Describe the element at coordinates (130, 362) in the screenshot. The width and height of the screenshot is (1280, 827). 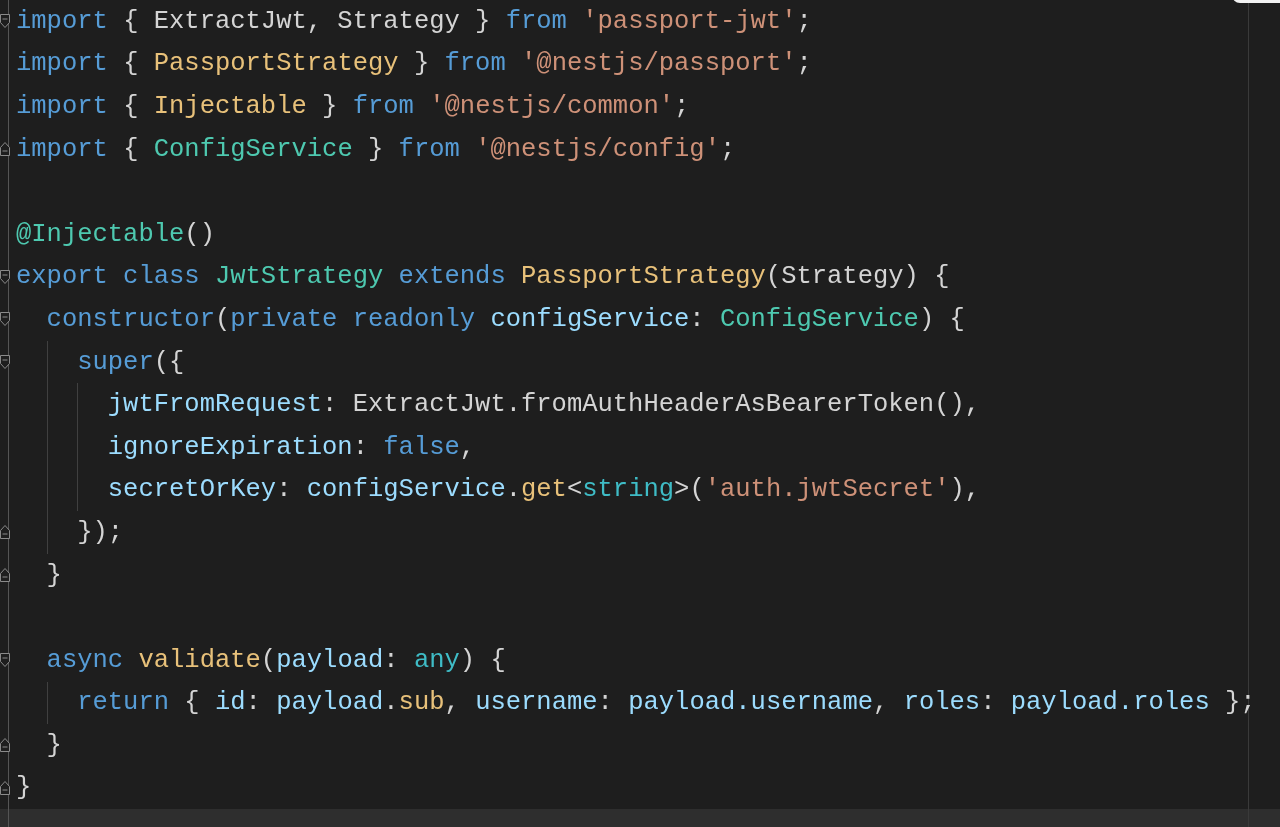
I see `code-line: super({` at that location.